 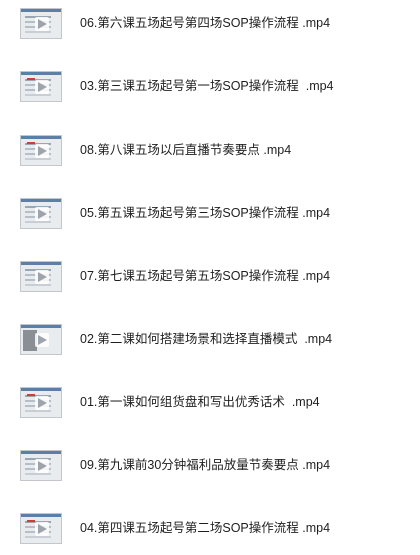 I want to click on file-item: 05.第五课五场起号第三场SOP操作流程 .mp4, so click(x=210, y=214).